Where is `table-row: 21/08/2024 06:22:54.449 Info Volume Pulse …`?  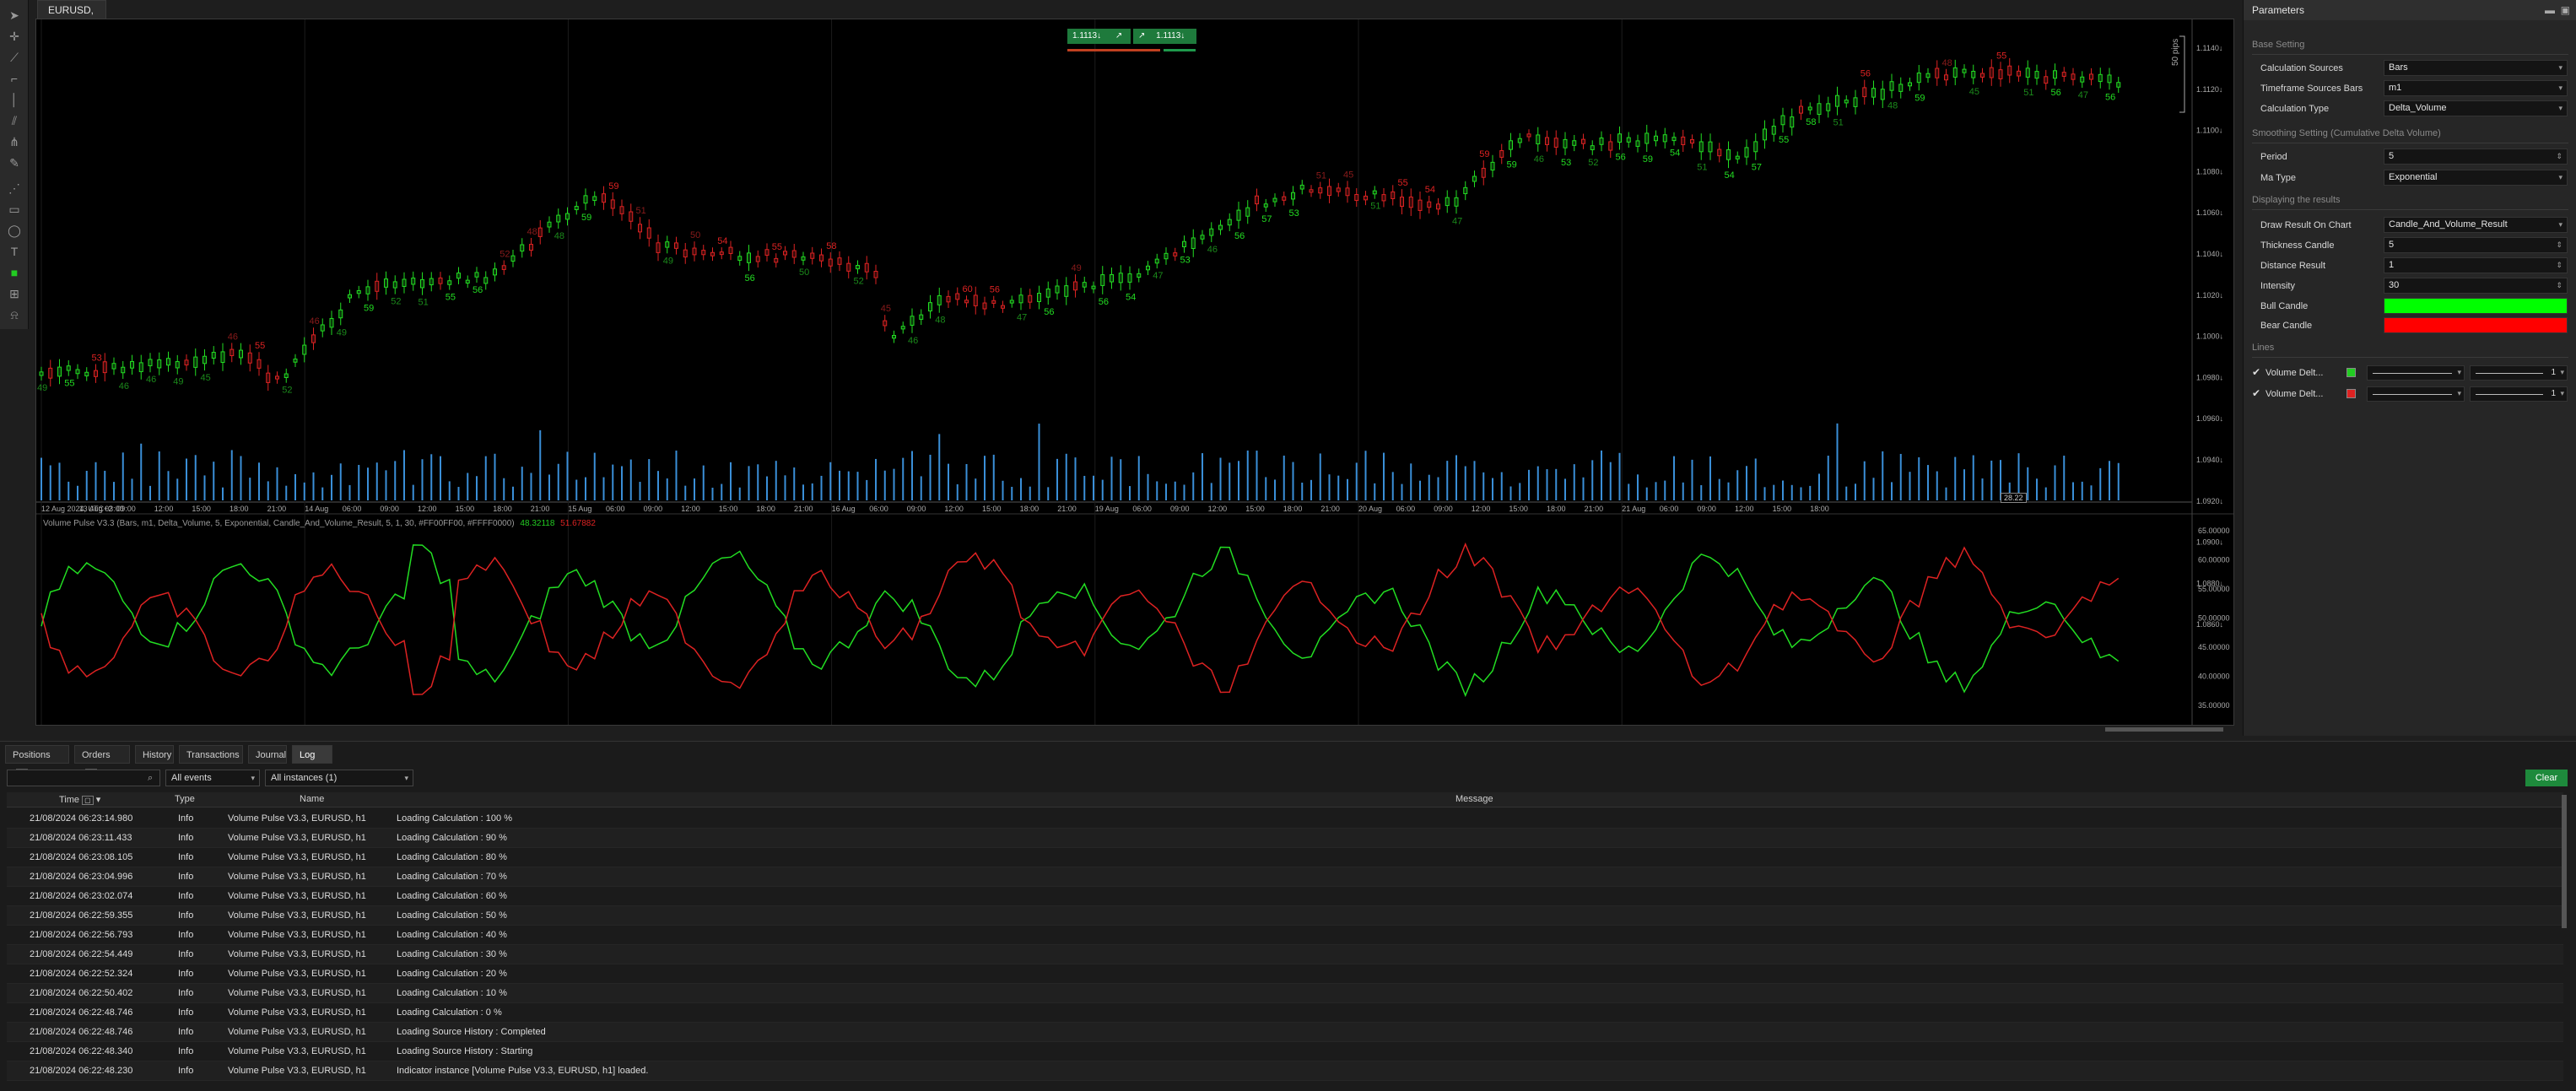
table-row: 21/08/2024 06:22:54.449 Info Volume Pulse … is located at coordinates (1285, 954).